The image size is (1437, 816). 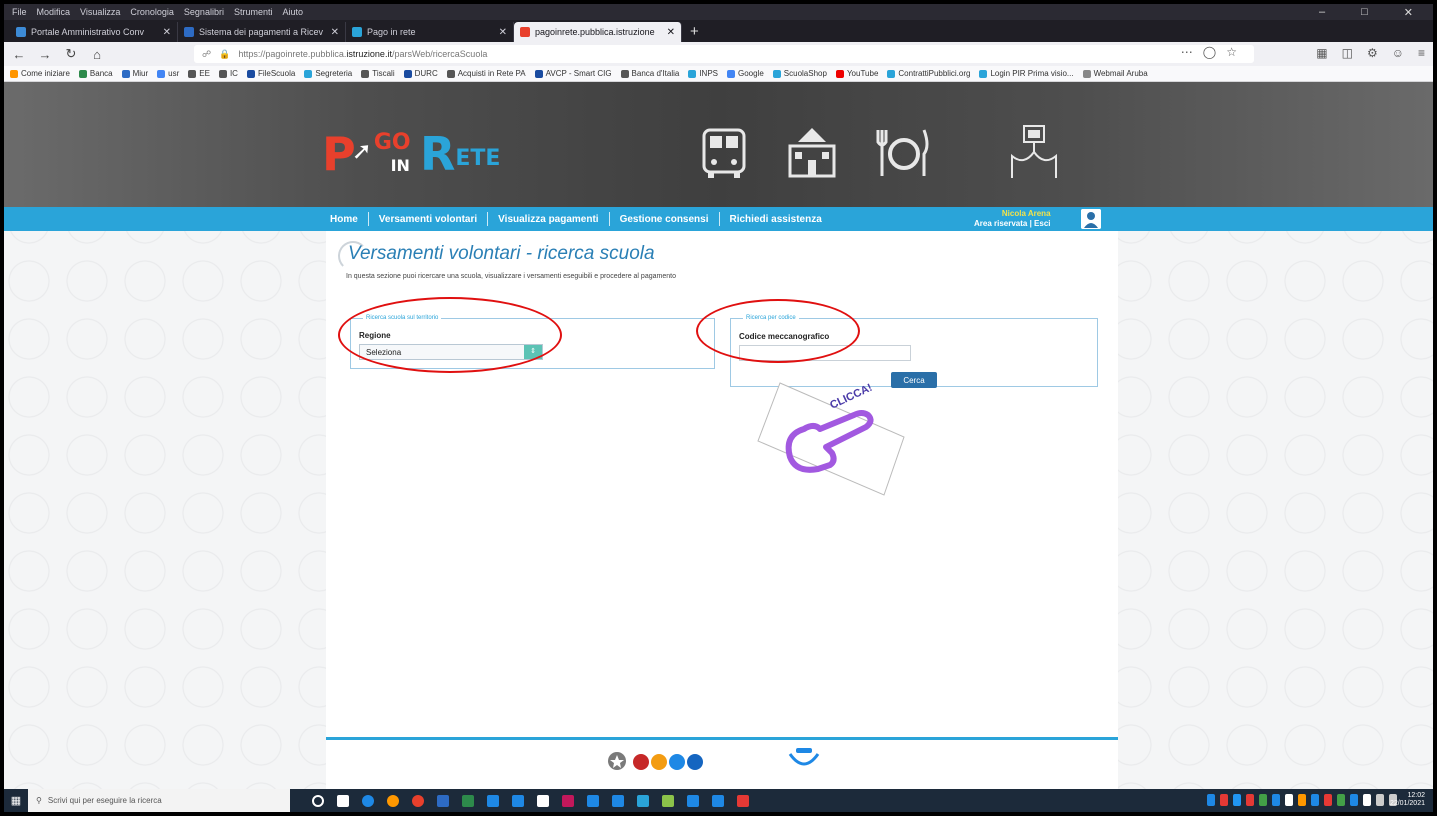 What do you see at coordinates (19, 54) in the screenshot?
I see `back-icon: ←` at bounding box center [19, 54].